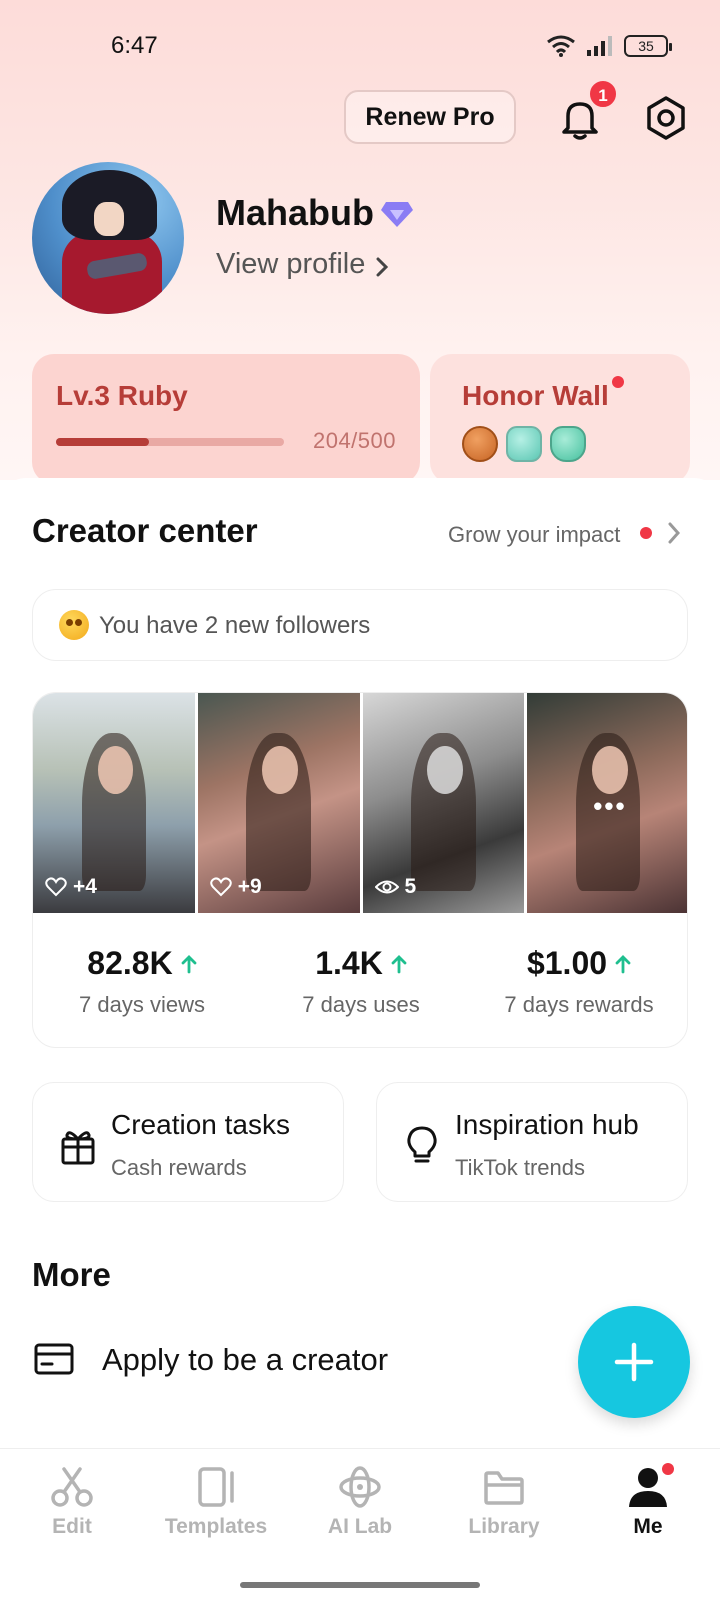 The height and width of the screenshot is (1600, 720). Describe the element at coordinates (188, 1142) in the screenshot. I see `creation-tasks-card: Creation tasks Cash rewards` at that location.